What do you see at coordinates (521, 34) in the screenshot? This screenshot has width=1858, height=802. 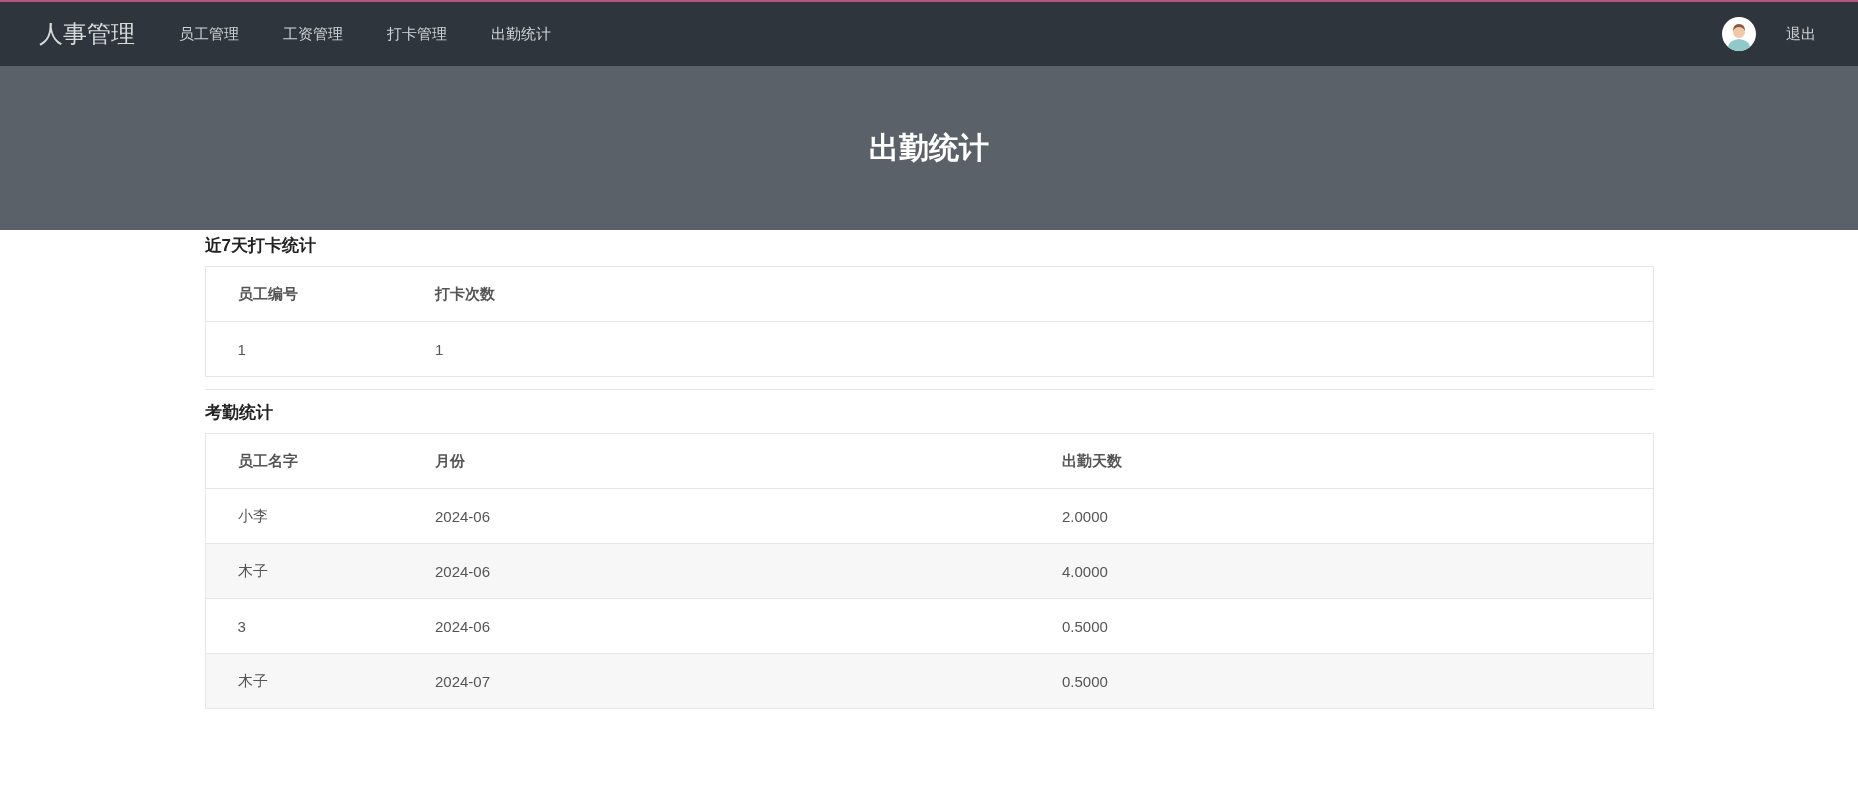 I see `nav-link: 出勤统计` at bounding box center [521, 34].